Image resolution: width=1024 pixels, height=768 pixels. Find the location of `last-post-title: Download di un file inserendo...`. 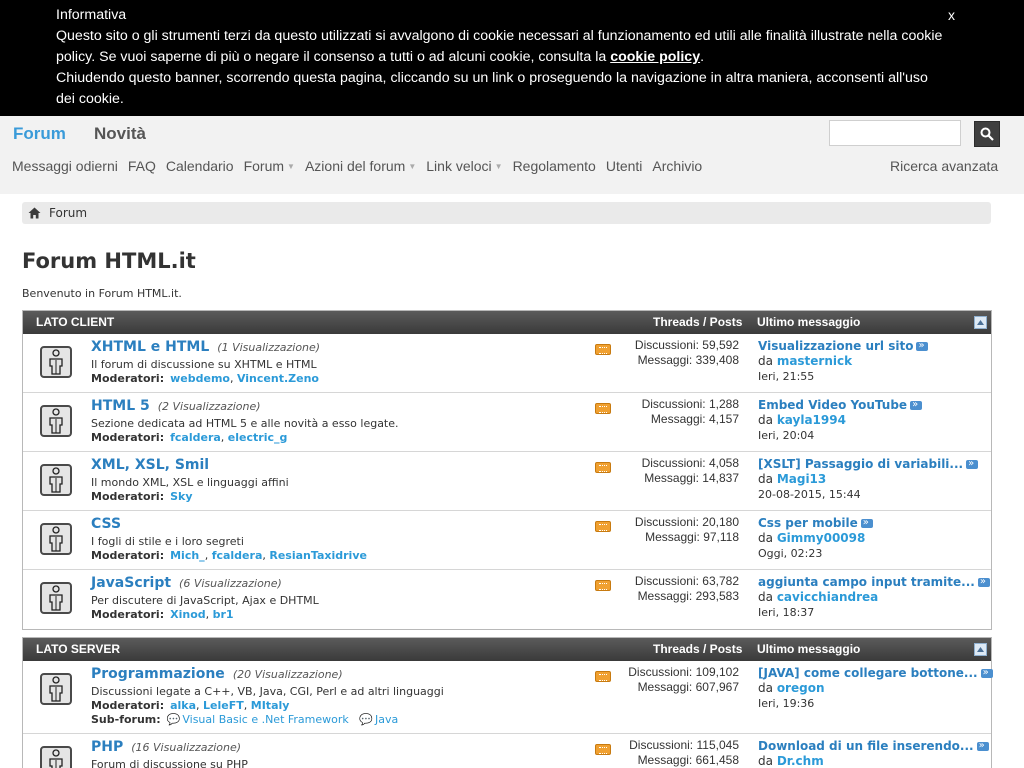

last-post-title: Download di un file inserendo... is located at coordinates (866, 746).